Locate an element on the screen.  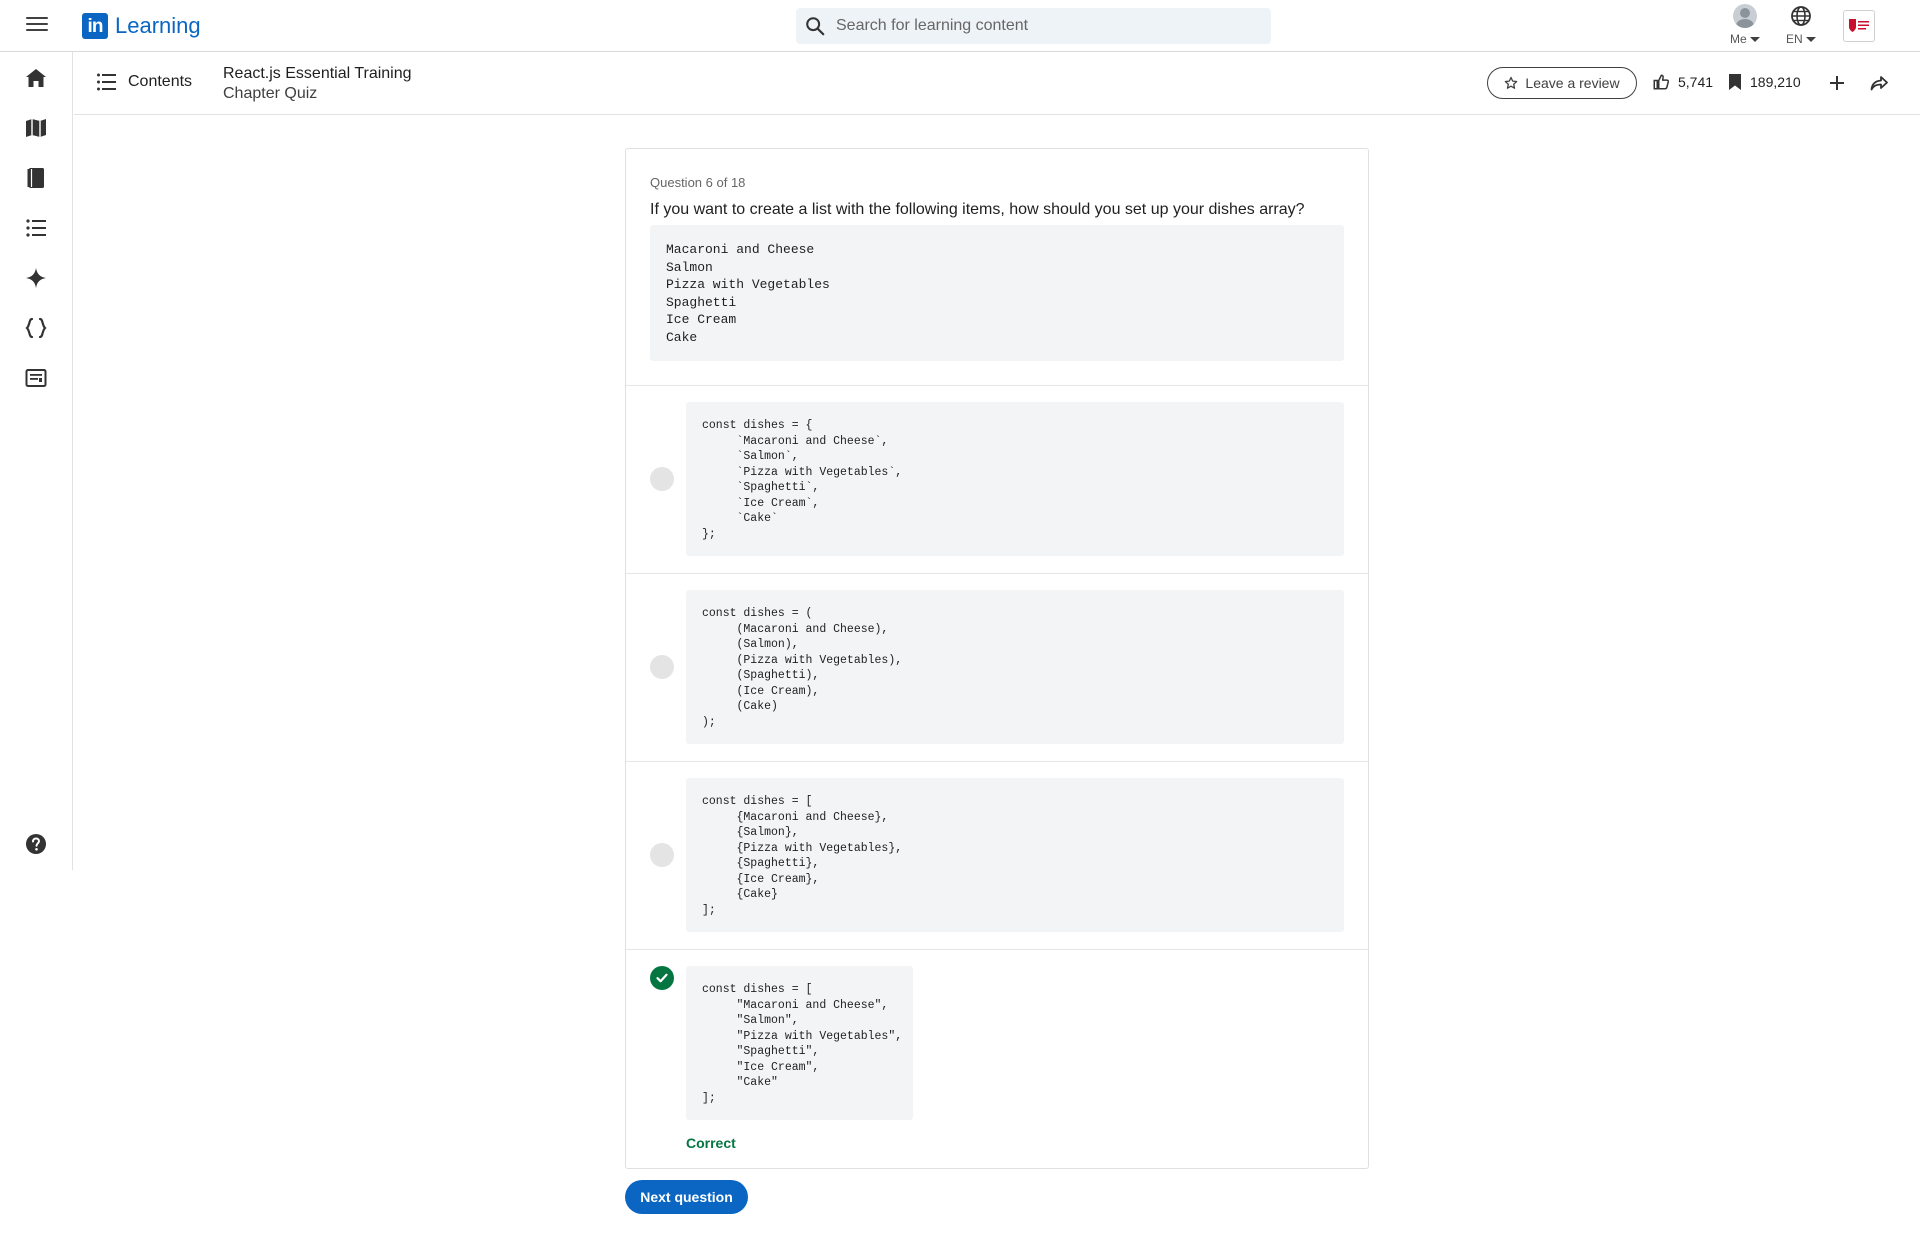
save-count: 189,210 is located at coordinates (1775, 82).